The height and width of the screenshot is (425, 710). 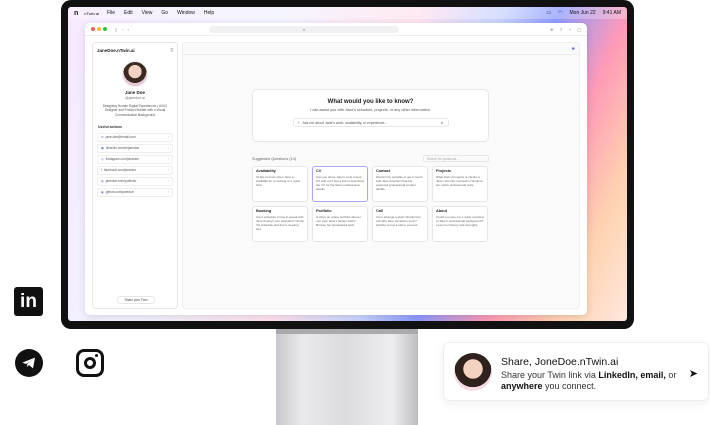 What do you see at coordinates (303, 29) in the screenshot?
I see `address-bar: a` at bounding box center [303, 29].